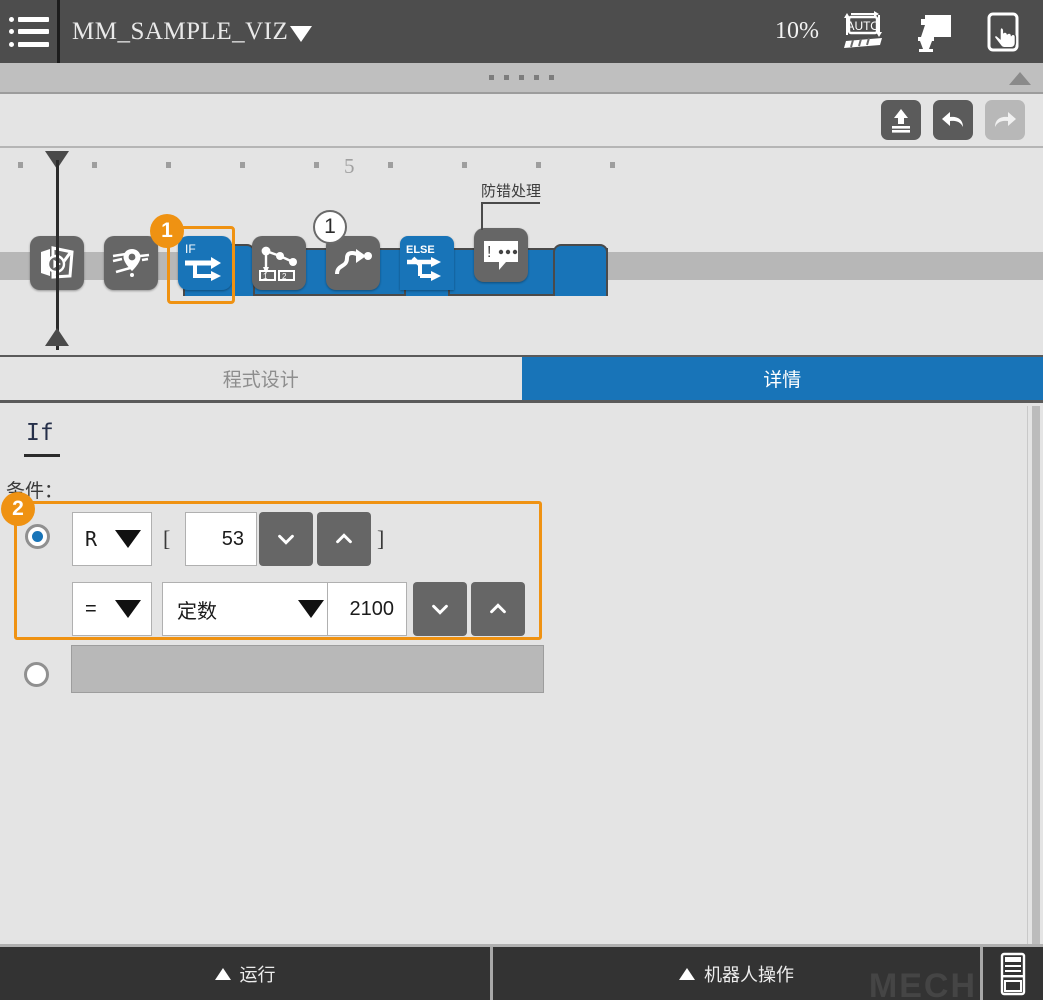 This screenshot has height=1000, width=1043. Describe the element at coordinates (933, 32) in the screenshot. I see `tool-calibration-icon` at that location.